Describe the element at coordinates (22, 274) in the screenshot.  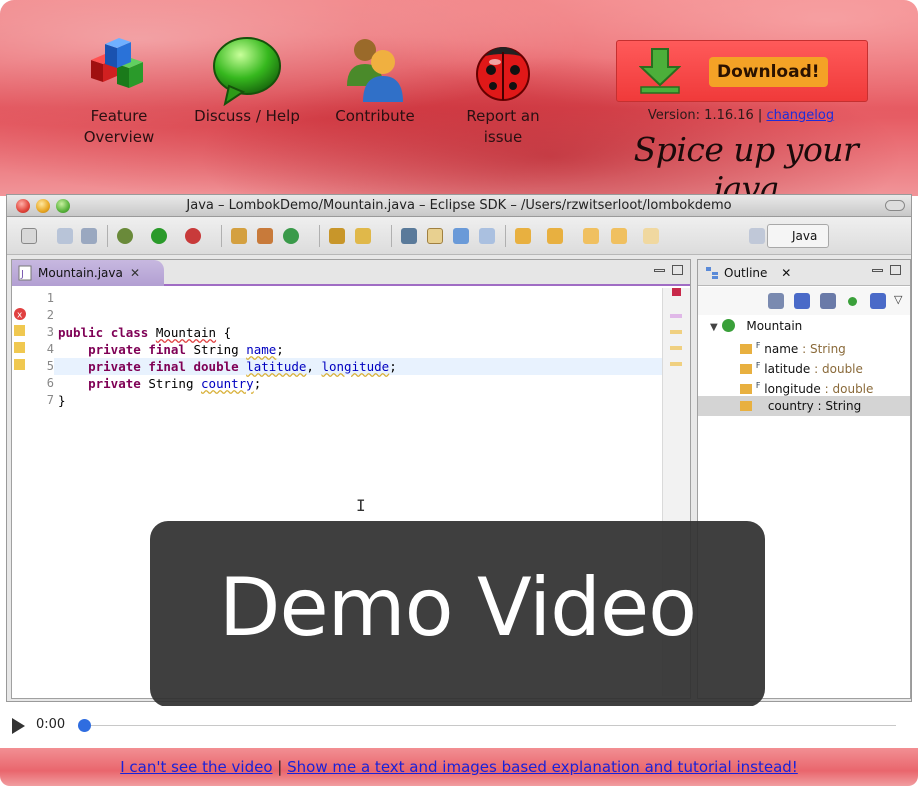
I see `svg-text: J` at that location.